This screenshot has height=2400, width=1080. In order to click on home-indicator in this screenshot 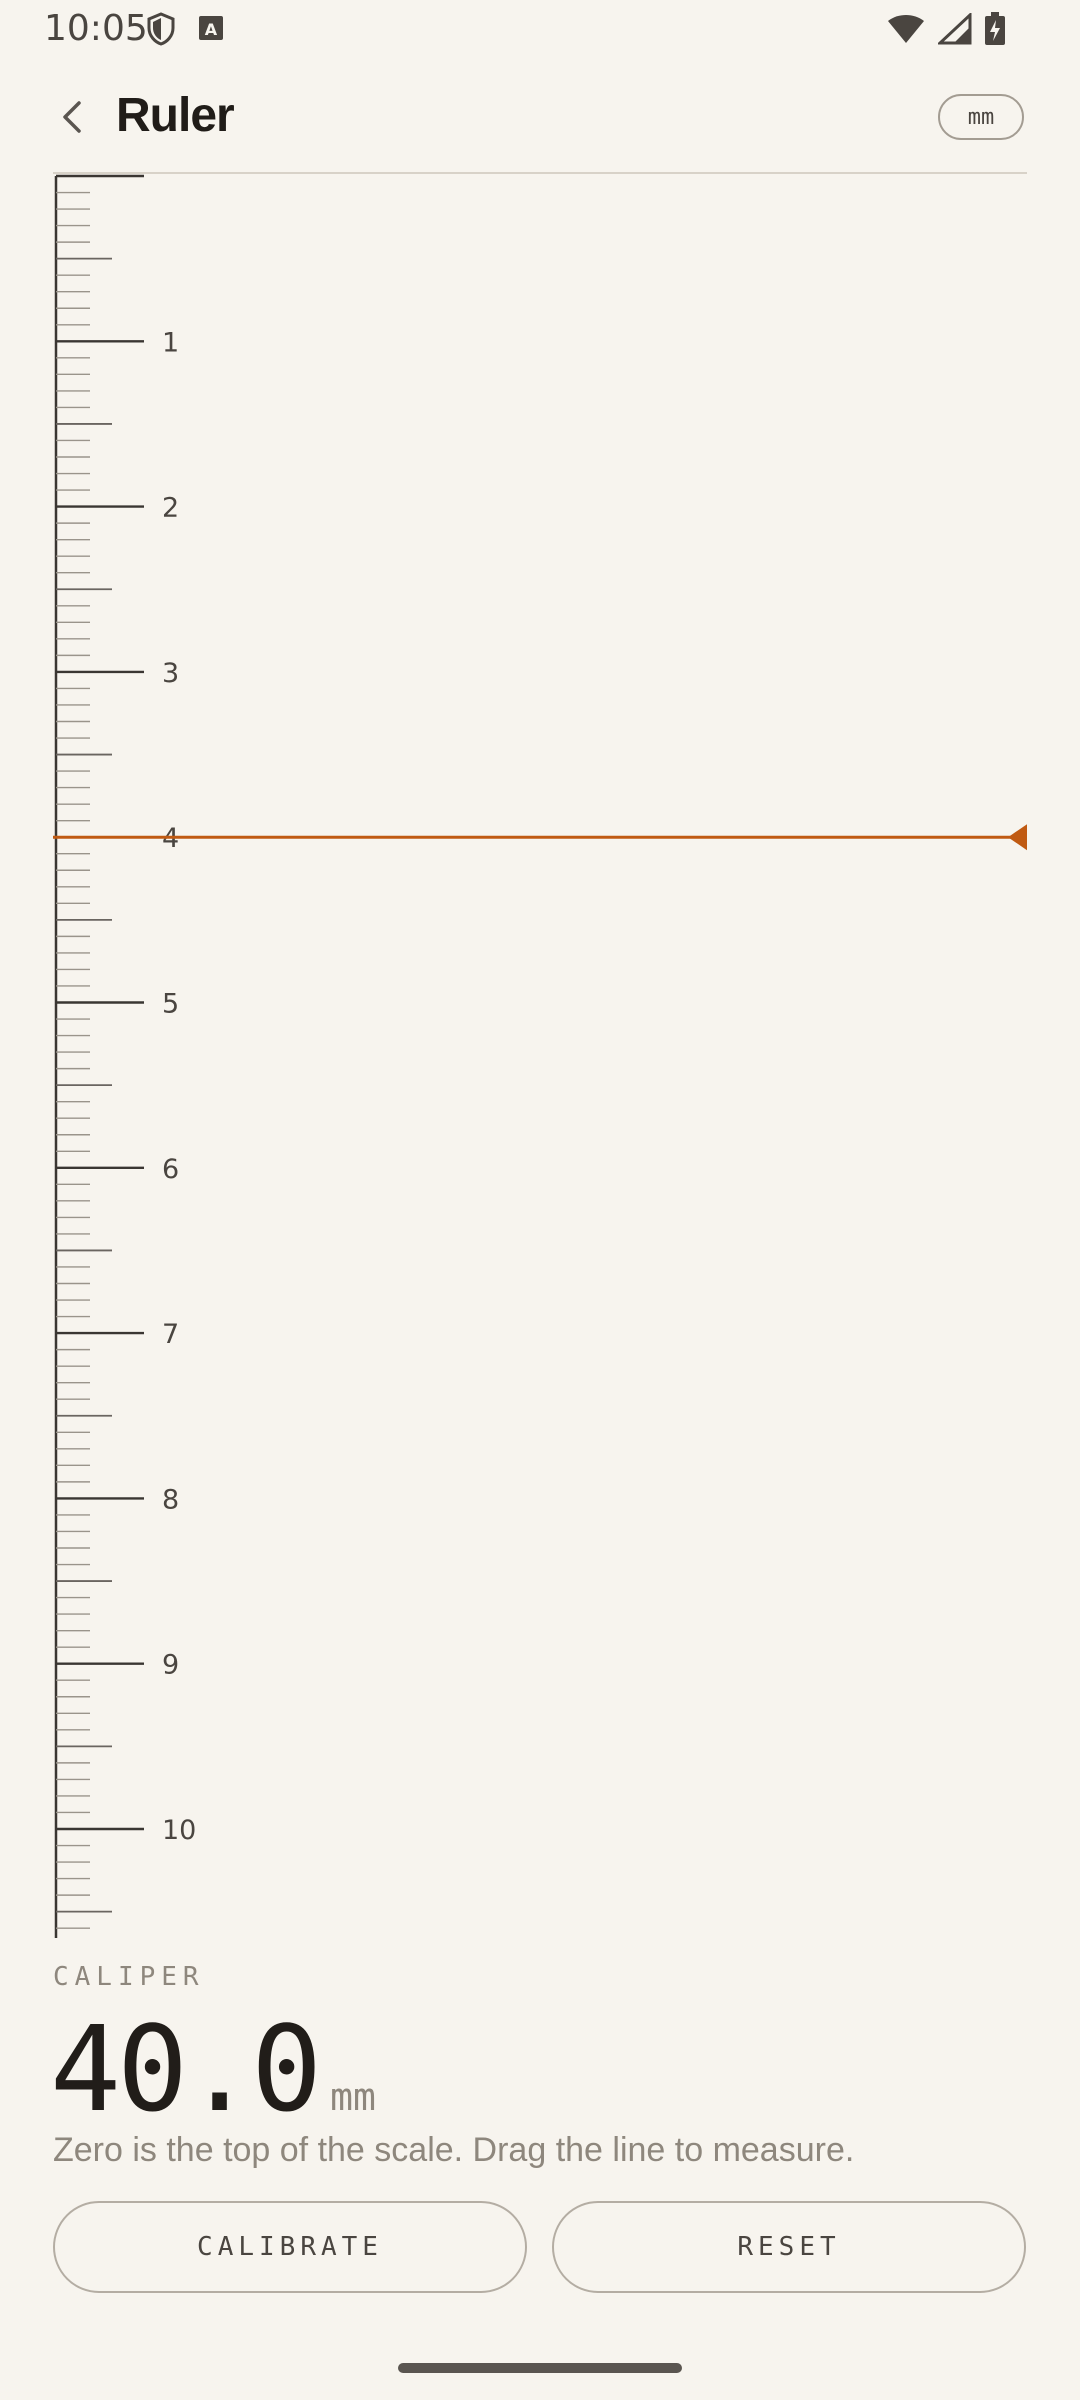, I will do `click(540, 2368)`.